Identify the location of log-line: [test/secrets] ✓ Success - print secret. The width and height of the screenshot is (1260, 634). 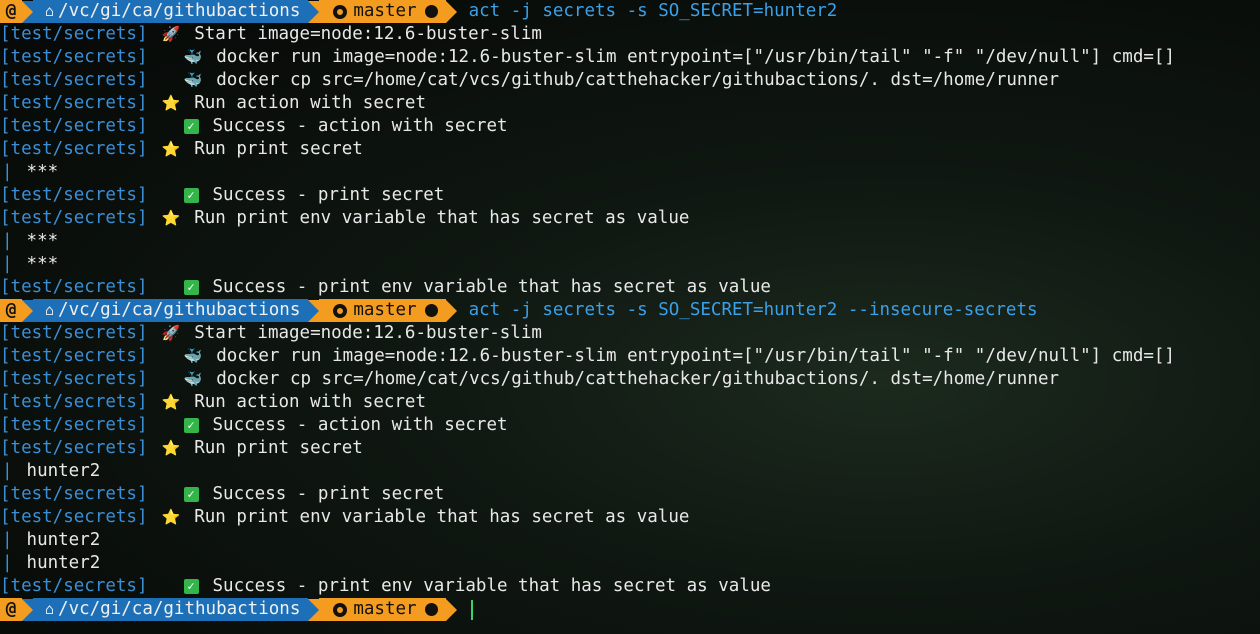
(630, 494).